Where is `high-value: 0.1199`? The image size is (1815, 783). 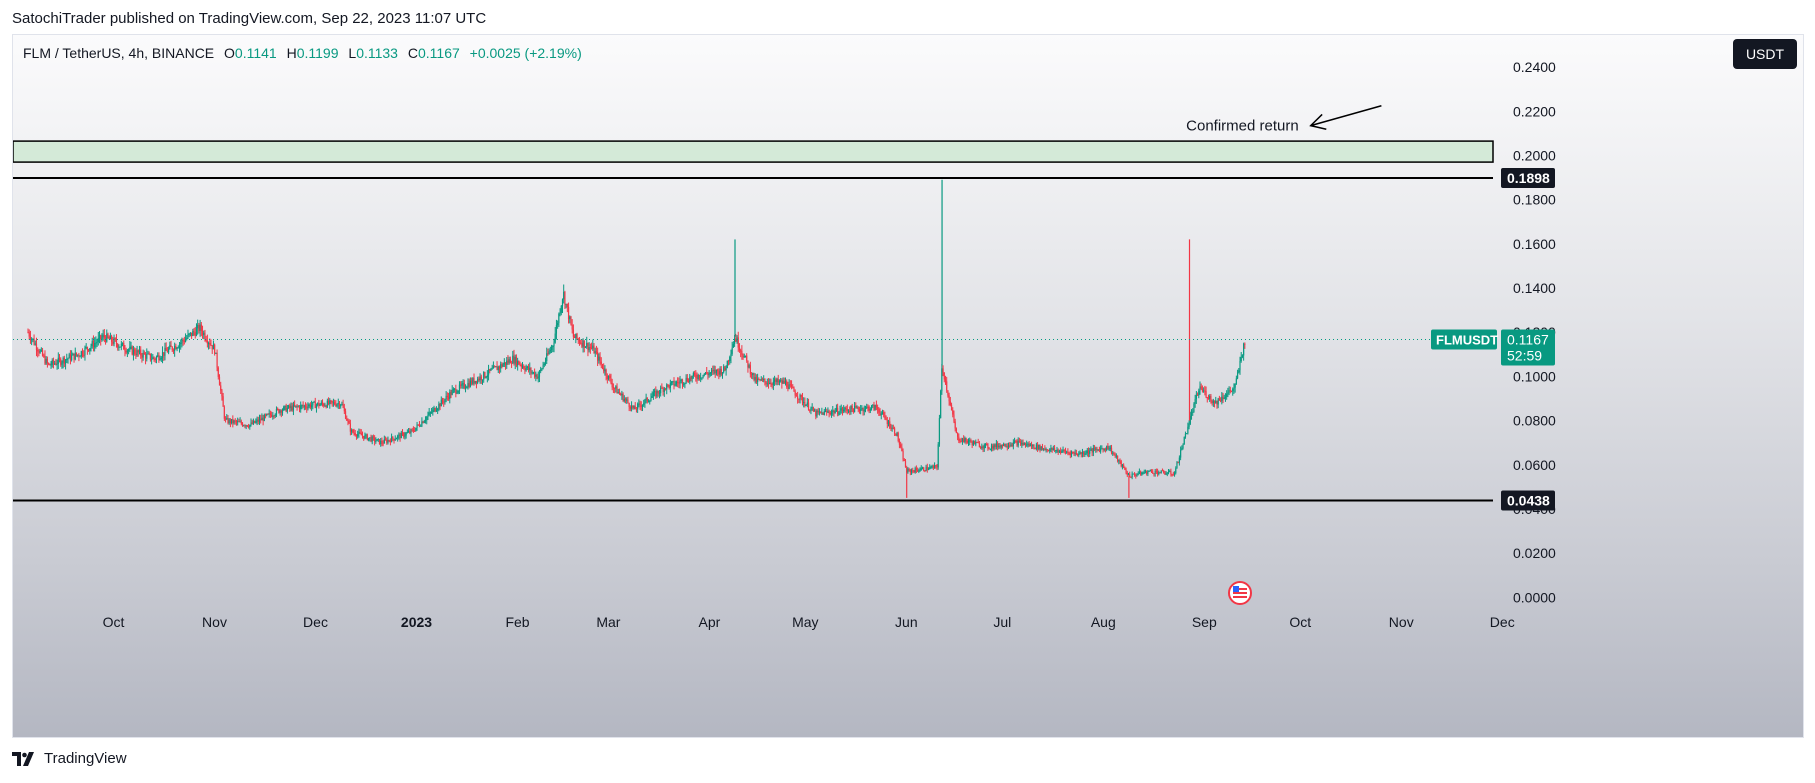
high-value: 0.1199 is located at coordinates (317, 53).